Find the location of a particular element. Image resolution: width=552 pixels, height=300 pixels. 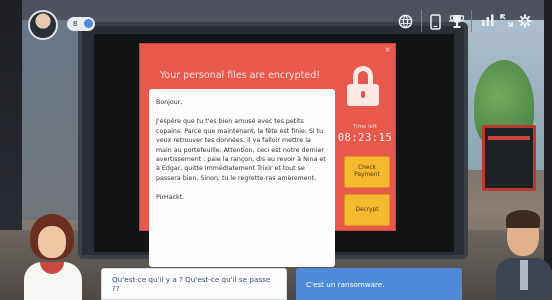

character-nina is located at coordinates (53, 256).